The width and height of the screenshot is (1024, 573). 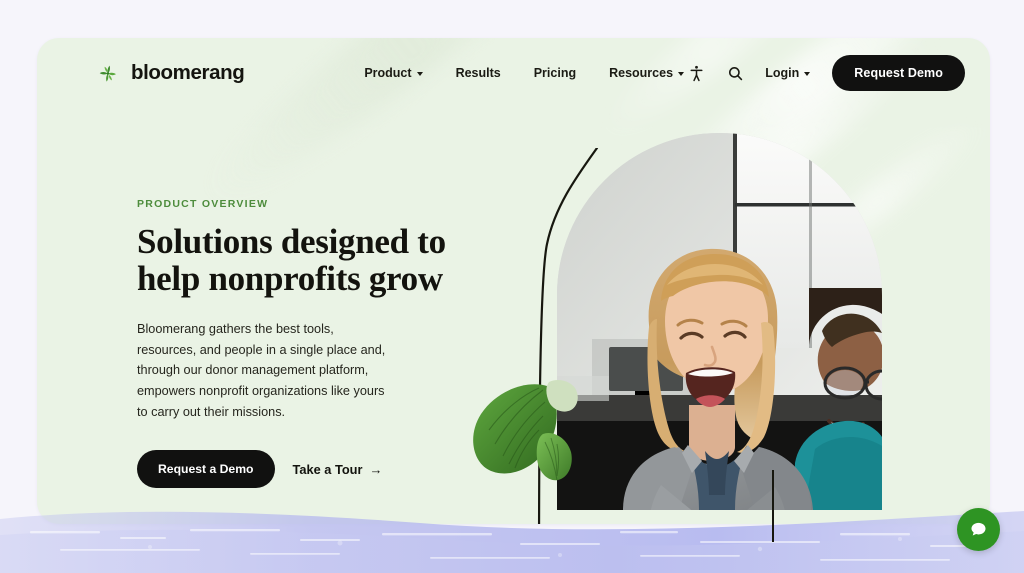 I want to click on nav-item-results-label: Results, so click(x=478, y=73).